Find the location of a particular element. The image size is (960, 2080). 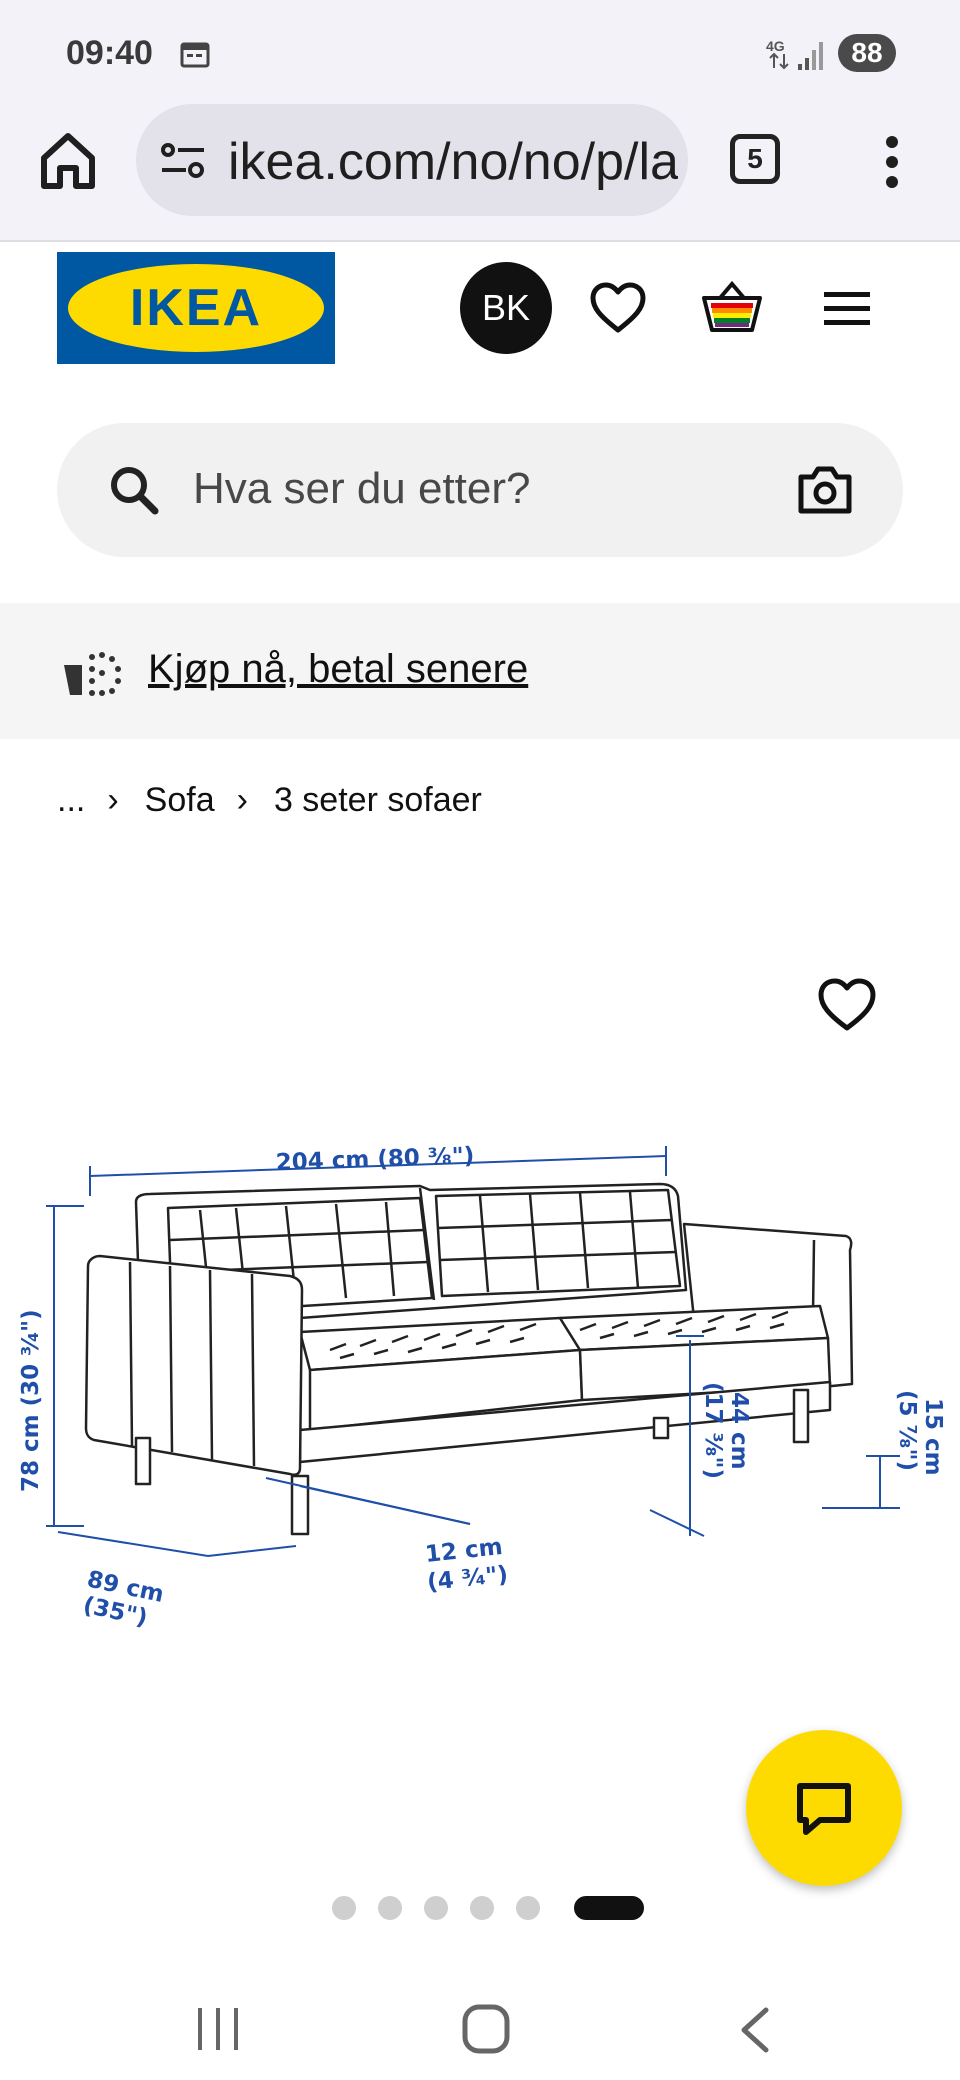

payment-basket-icon is located at coordinates (92, 674).